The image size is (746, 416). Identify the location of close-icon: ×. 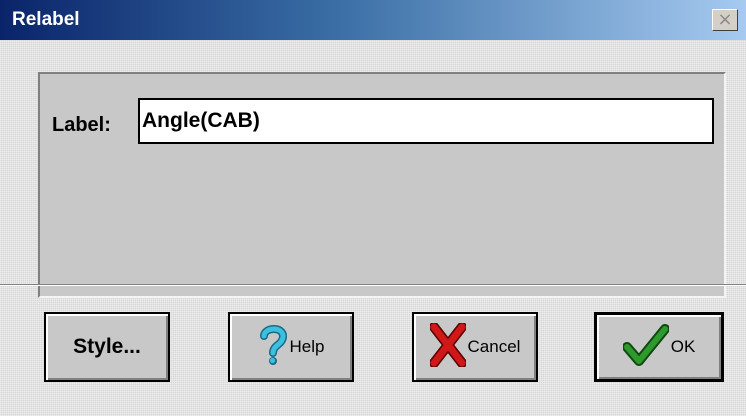
(725, 19).